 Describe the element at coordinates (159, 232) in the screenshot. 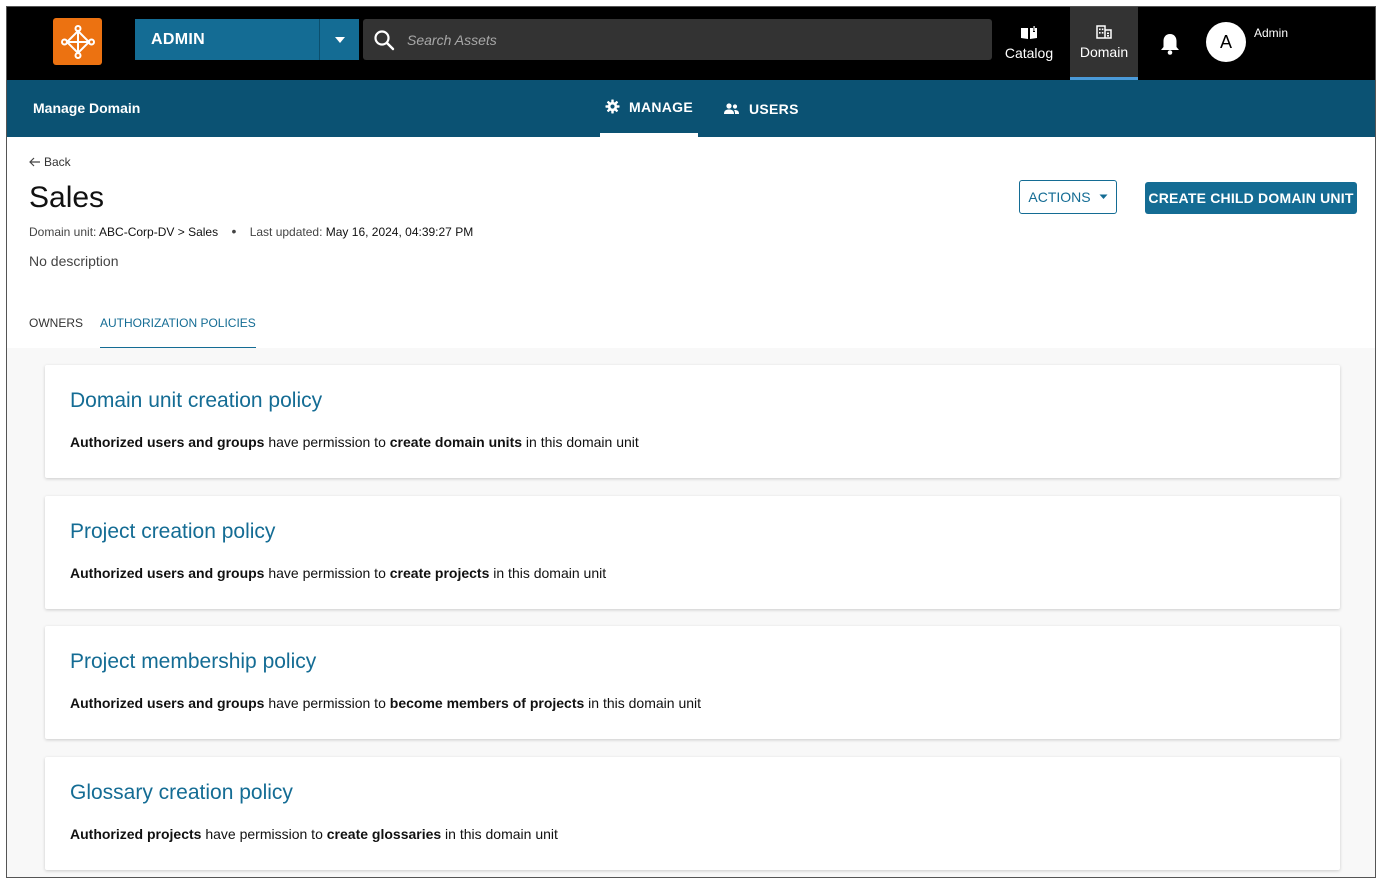

I see `domain-unit-value: ABC-Corp-DV > Sales` at that location.